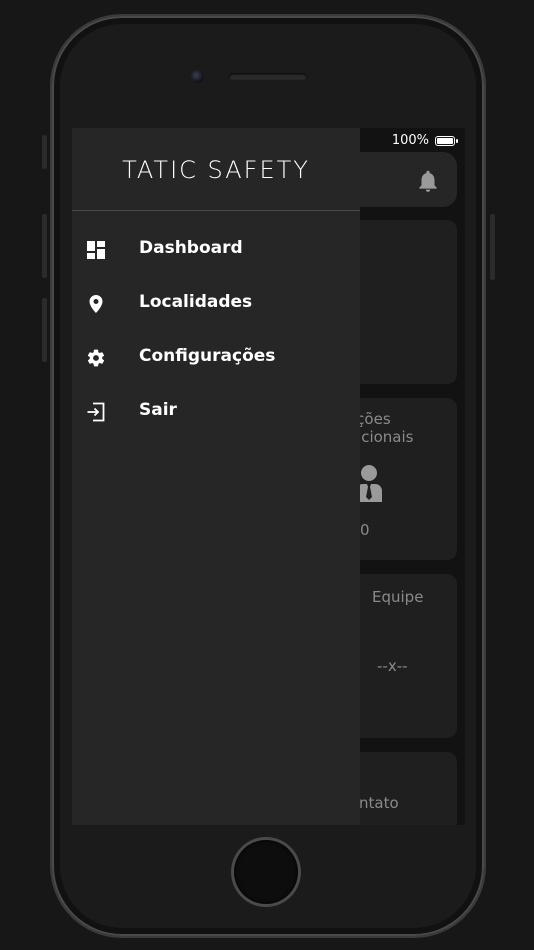 This screenshot has width=534, height=950. I want to click on menu-item-label: Sair, so click(158, 410).